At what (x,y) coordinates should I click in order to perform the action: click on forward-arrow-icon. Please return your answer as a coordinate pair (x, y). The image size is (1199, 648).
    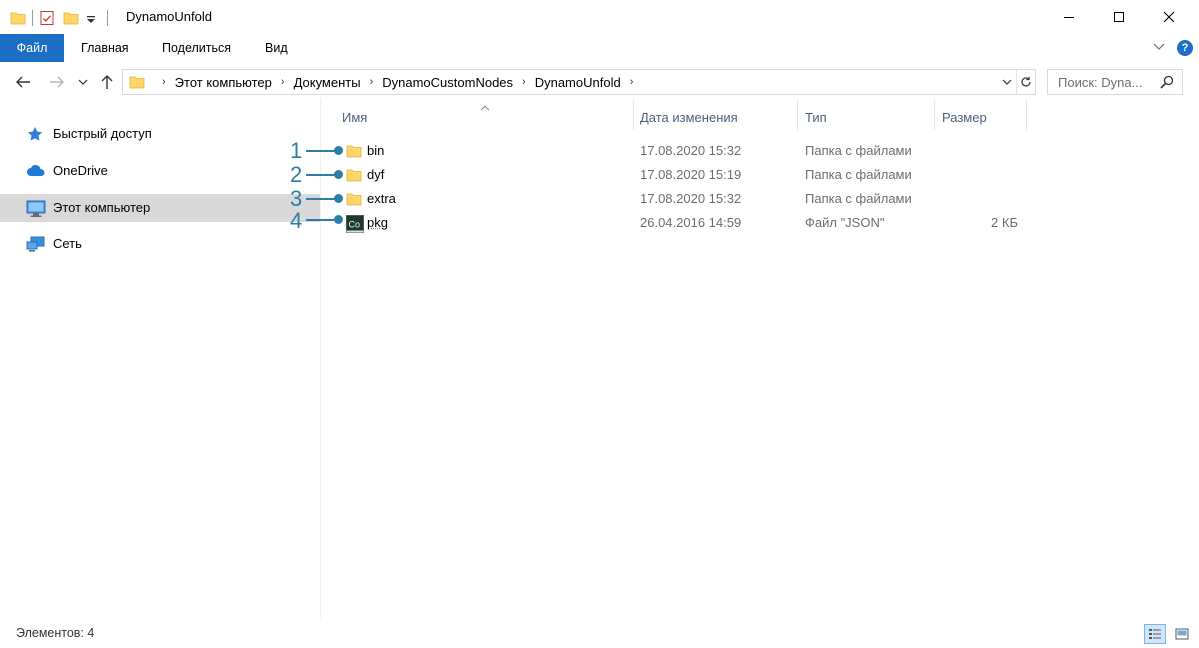
    Looking at the image, I should click on (57, 82).